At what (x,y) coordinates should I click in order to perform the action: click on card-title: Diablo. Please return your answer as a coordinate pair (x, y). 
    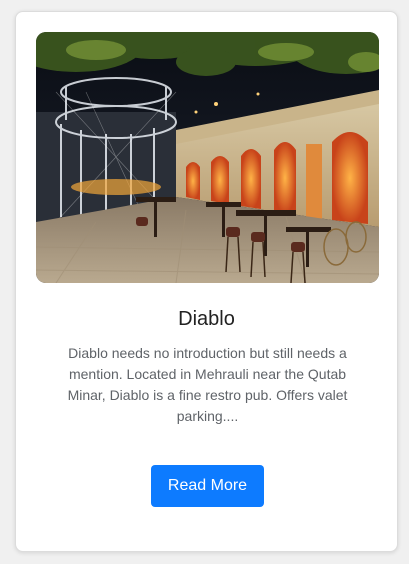
    Looking at the image, I should click on (206, 319).